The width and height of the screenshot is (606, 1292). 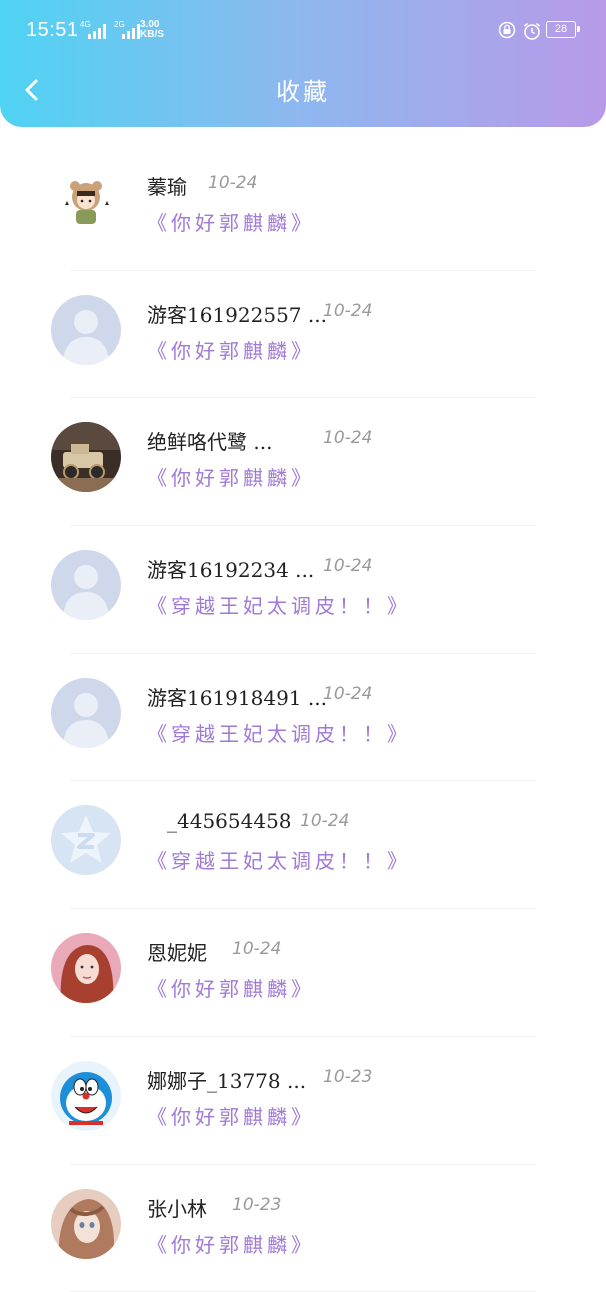 What do you see at coordinates (86, 840) in the screenshot?
I see `qq-avatar` at bounding box center [86, 840].